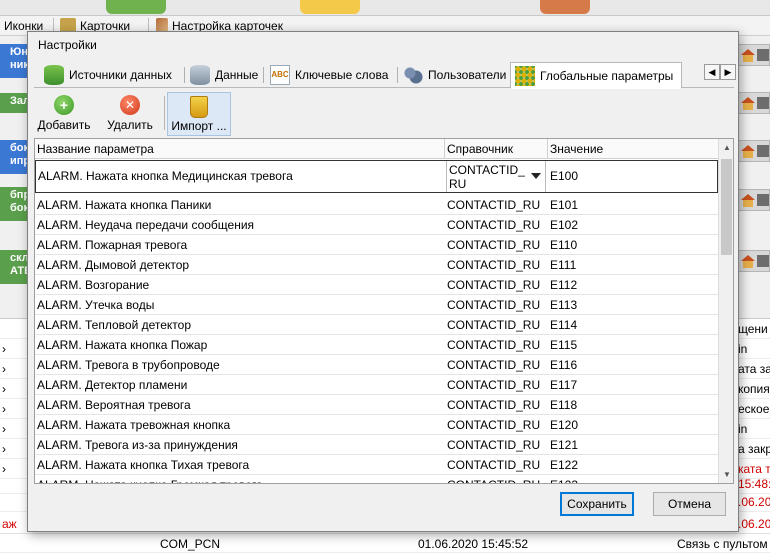 The image size is (770, 559). I want to click on scroll-up-icon: ▲, so click(726, 147).